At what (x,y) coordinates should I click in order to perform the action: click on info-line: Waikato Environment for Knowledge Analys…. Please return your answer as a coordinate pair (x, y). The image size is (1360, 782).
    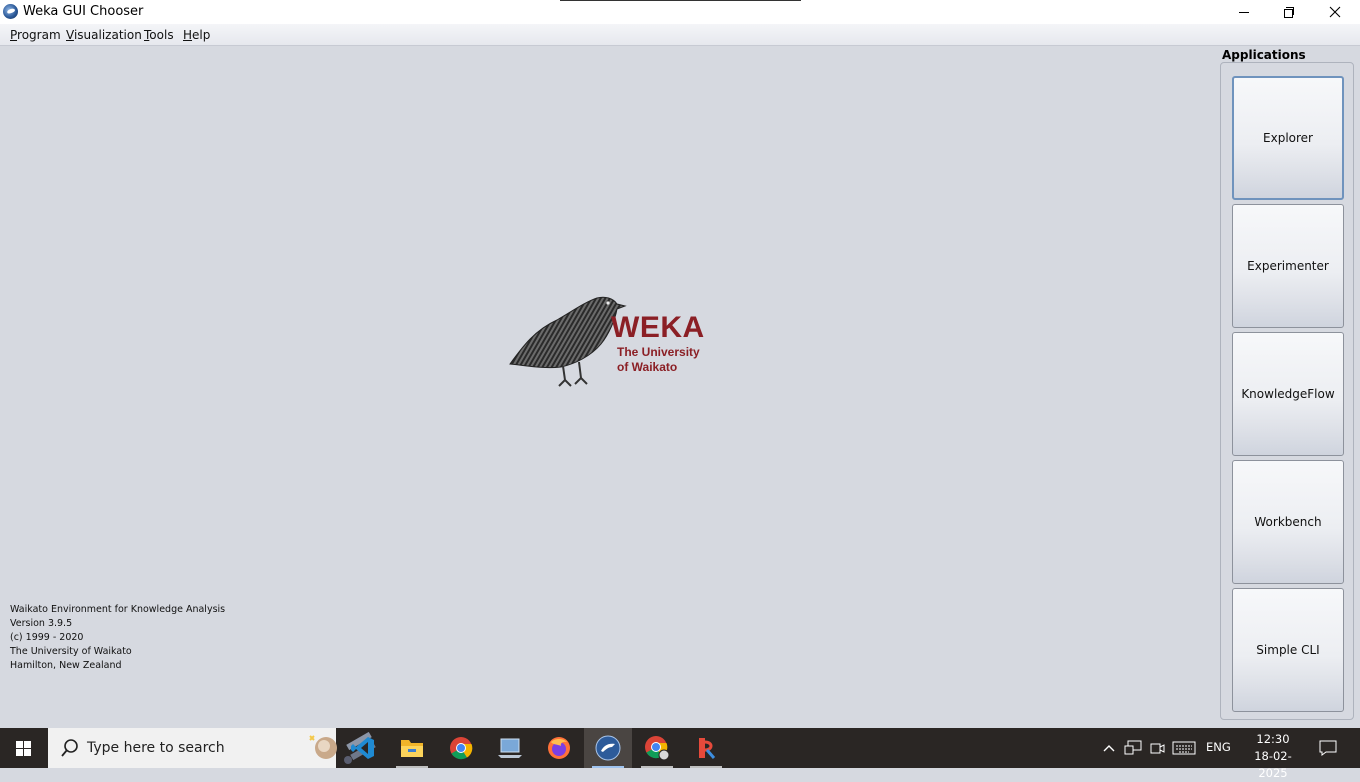
    Looking at the image, I should click on (118, 609).